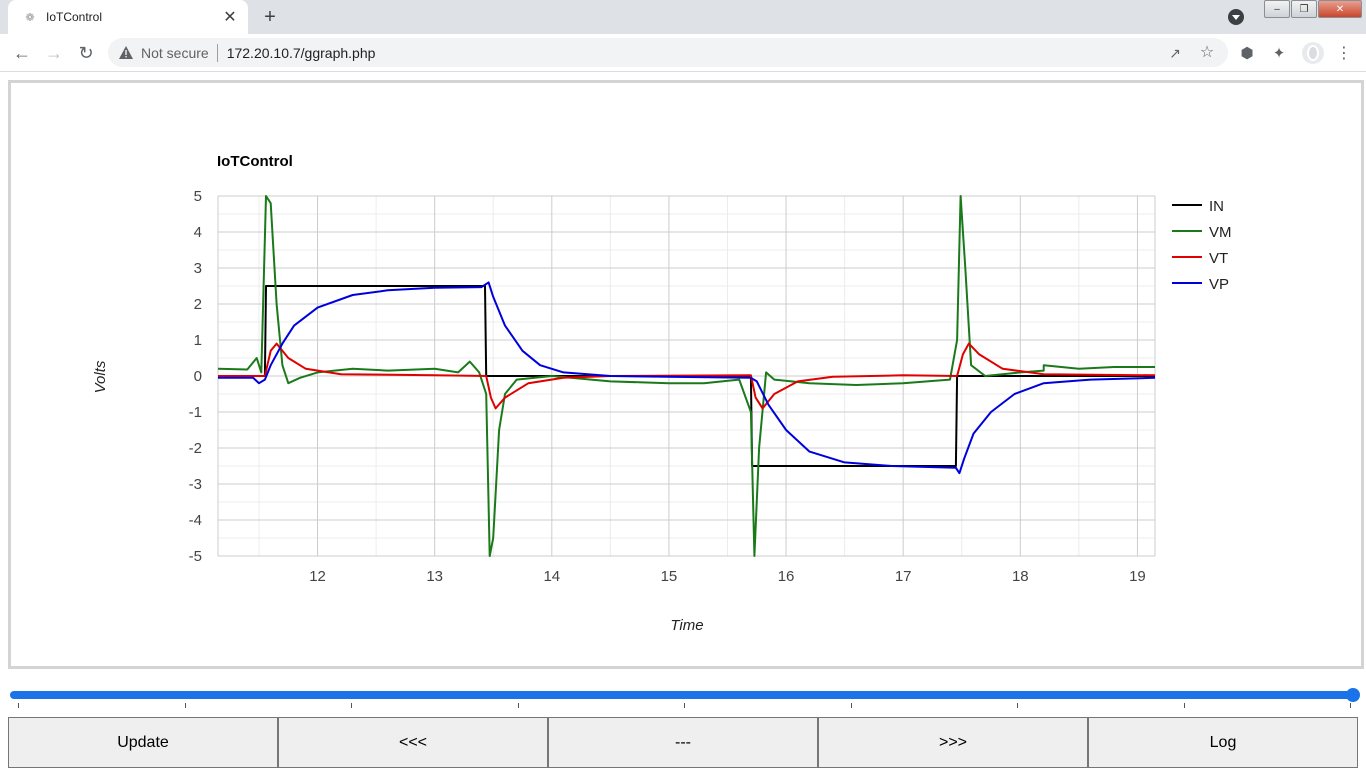 This screenshot has width=1366, height=768. I want to click on y-axis-label: Volts, so click(100, 376).